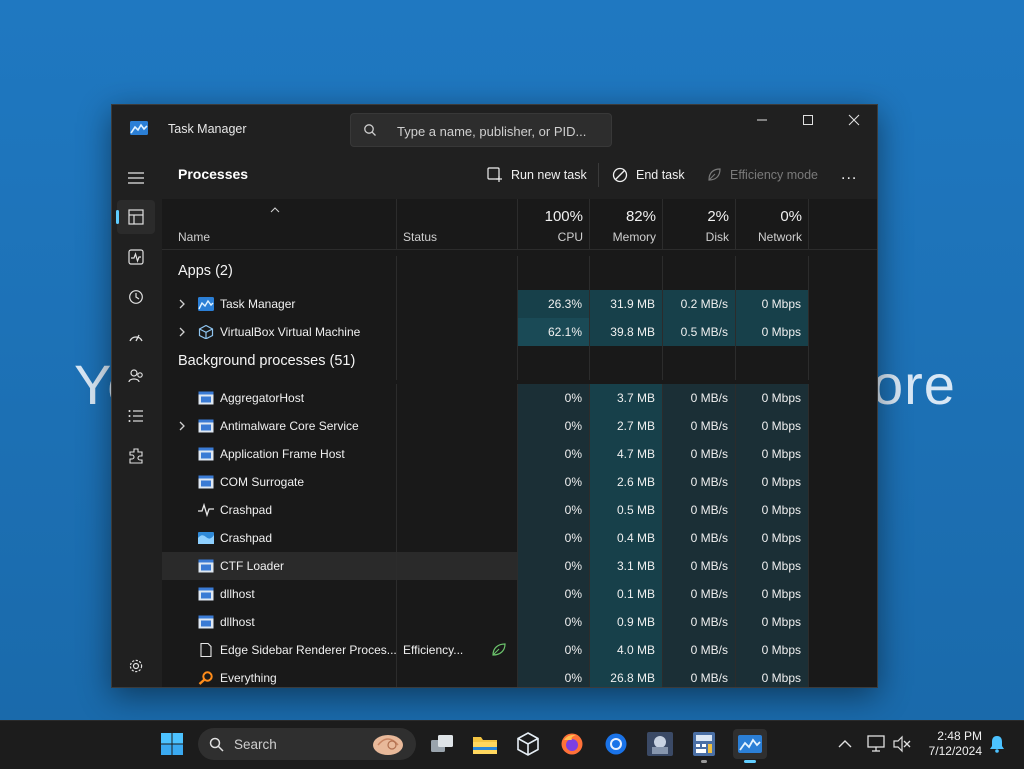 Image resolution: width=1024 pixels, height=769 pixels. I want to click on header-cpu: 100% CPU, so click(554, 224).